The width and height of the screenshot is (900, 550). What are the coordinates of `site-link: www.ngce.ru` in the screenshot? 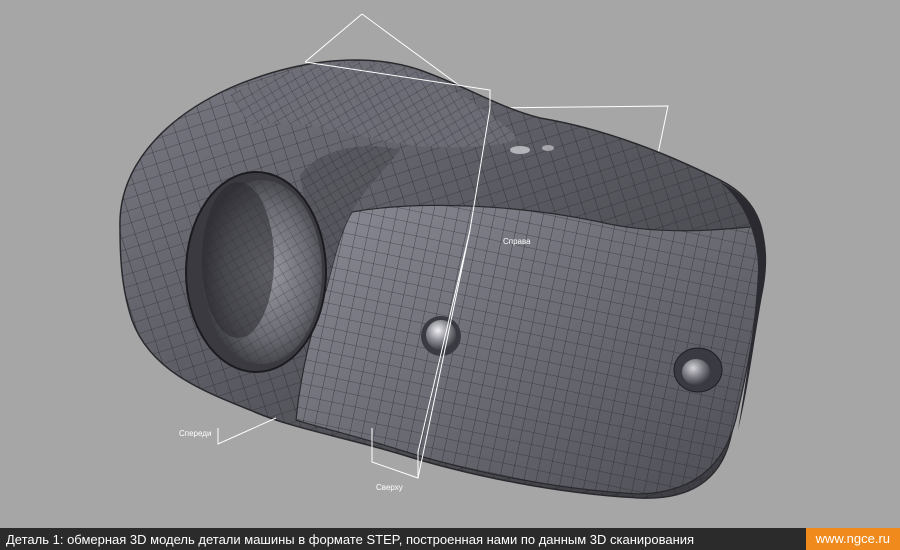 It's located at (852, 539).